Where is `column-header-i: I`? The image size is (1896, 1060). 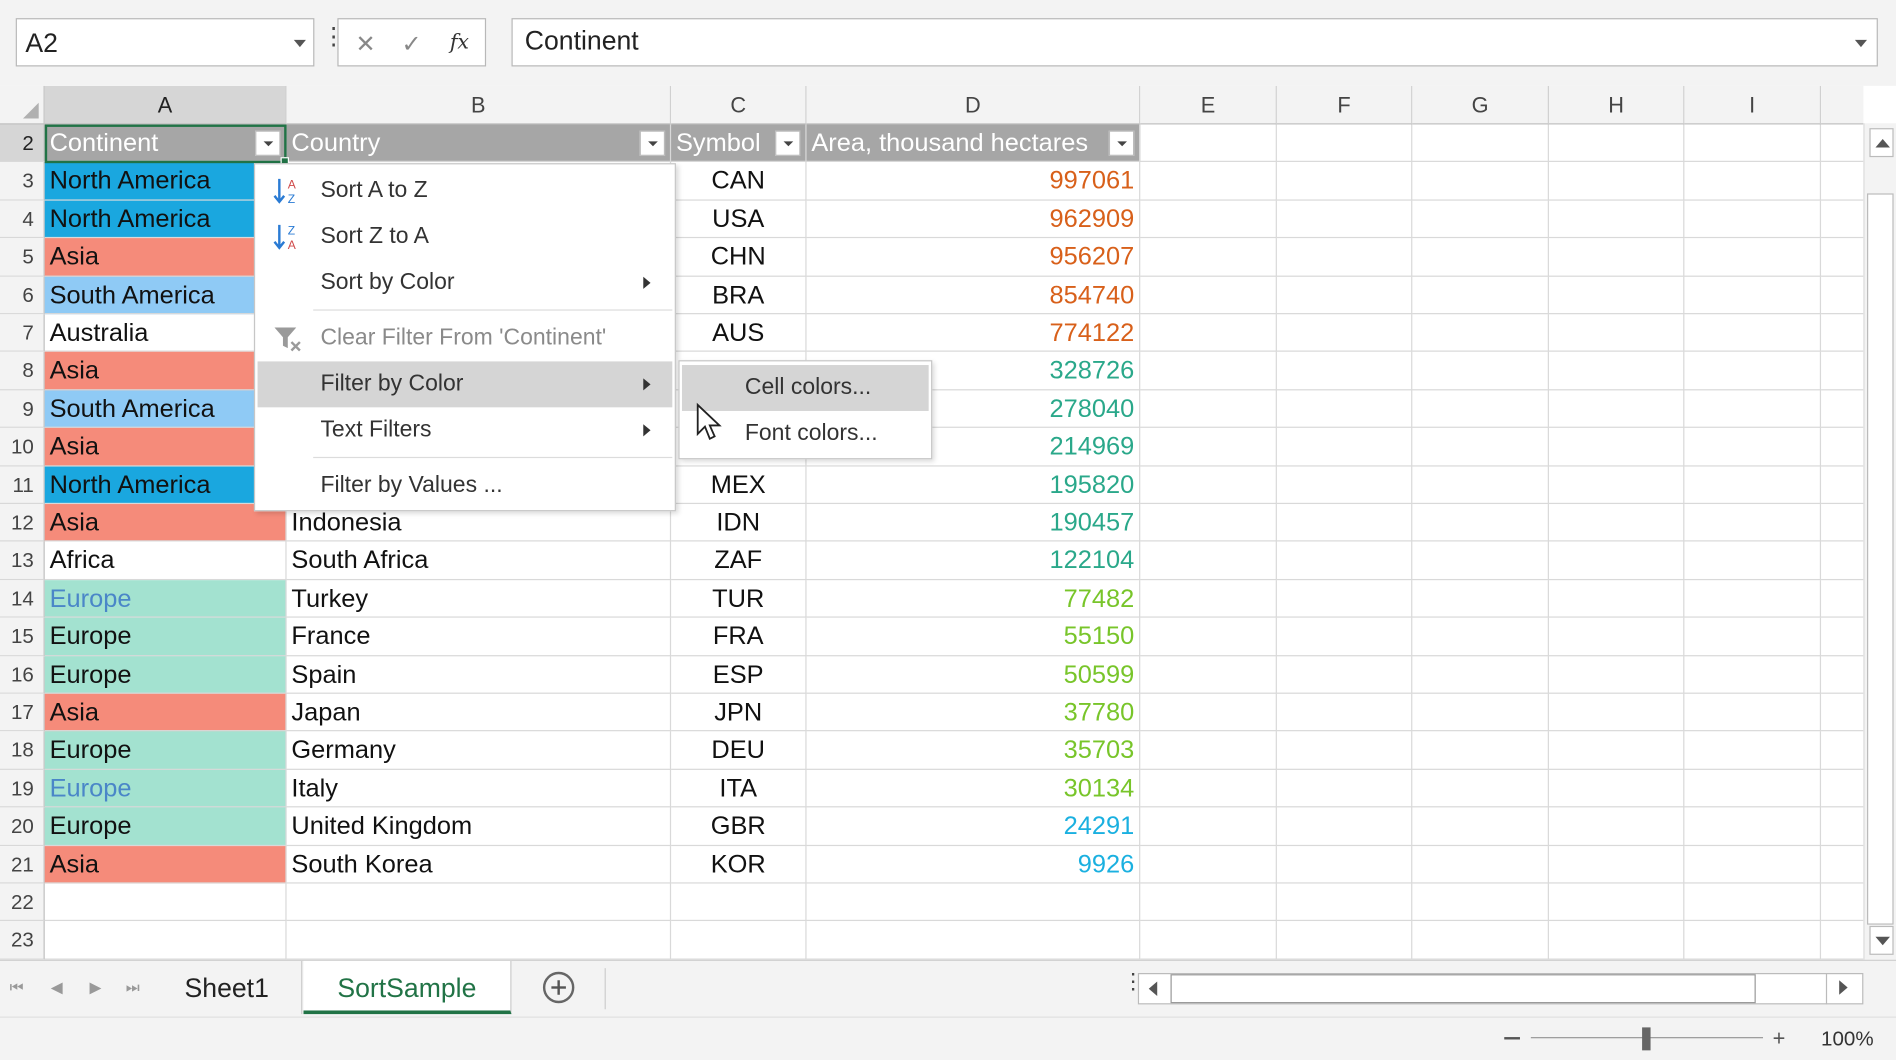 column-header-i: I is located at coordinates (1753, 105).